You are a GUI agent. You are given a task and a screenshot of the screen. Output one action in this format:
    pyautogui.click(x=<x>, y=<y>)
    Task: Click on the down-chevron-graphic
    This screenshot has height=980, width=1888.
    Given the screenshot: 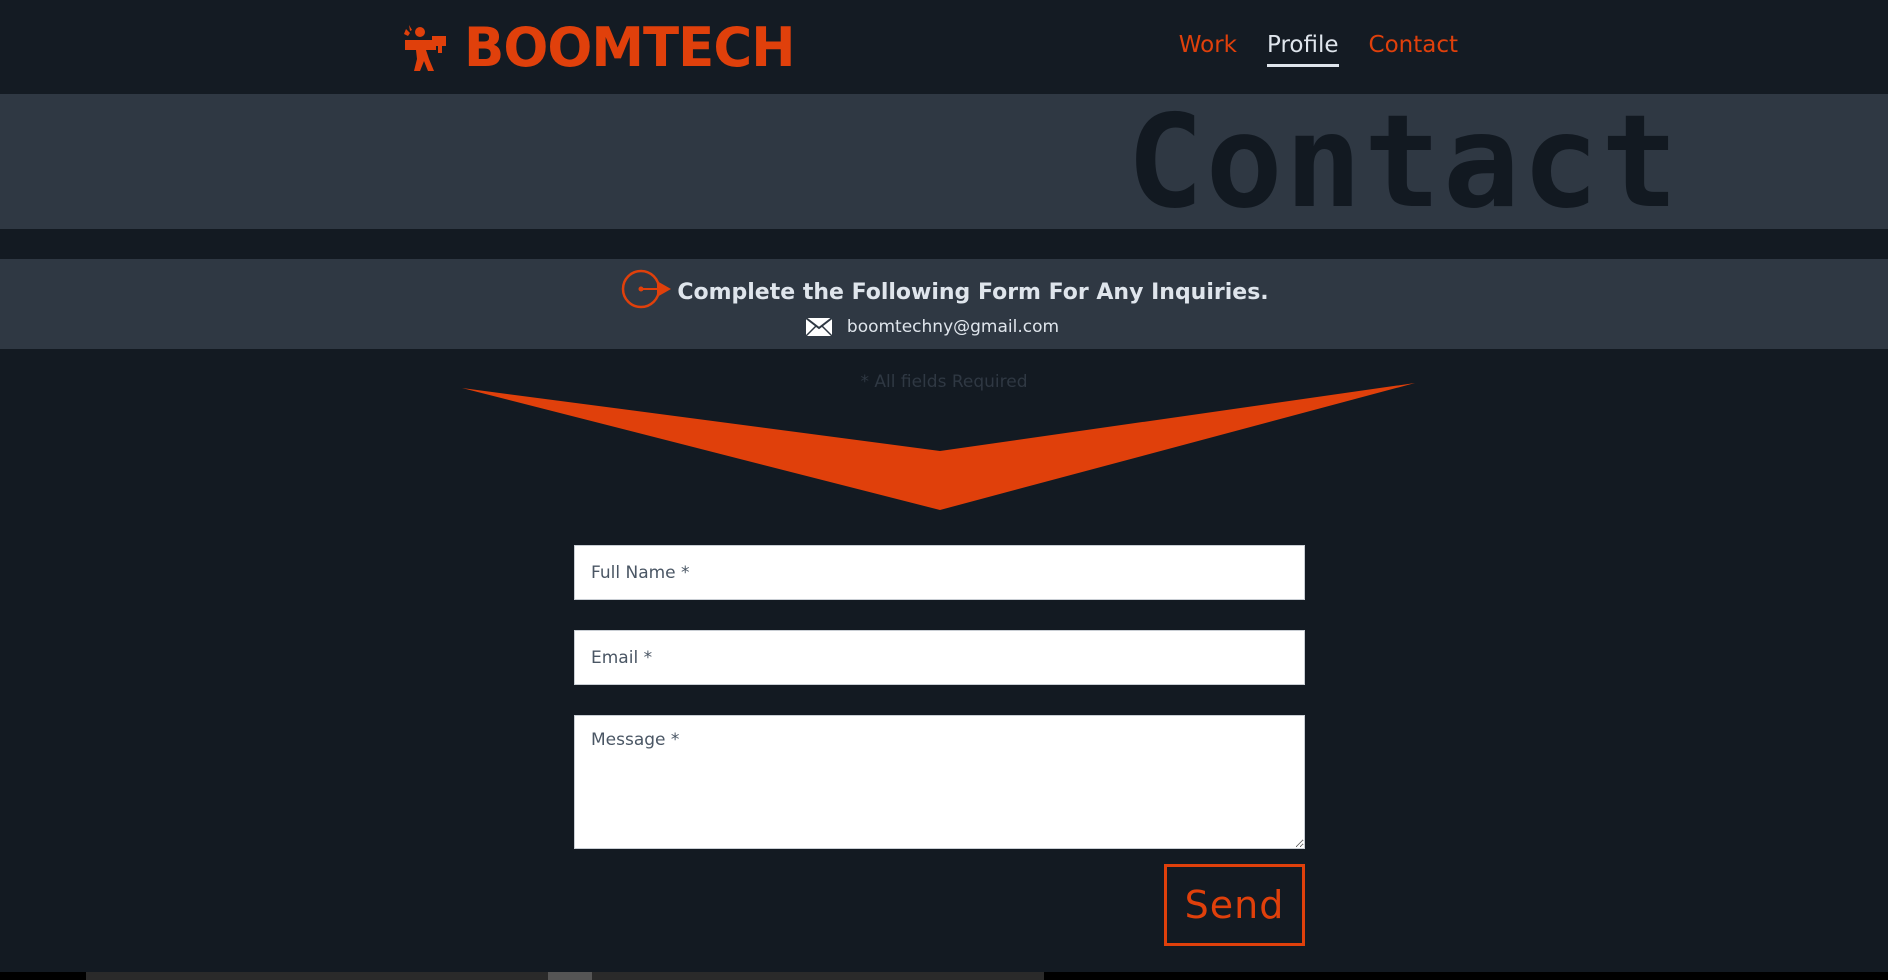 What is the action you would take?
    pyautogui.click(x=938, y=446)
    